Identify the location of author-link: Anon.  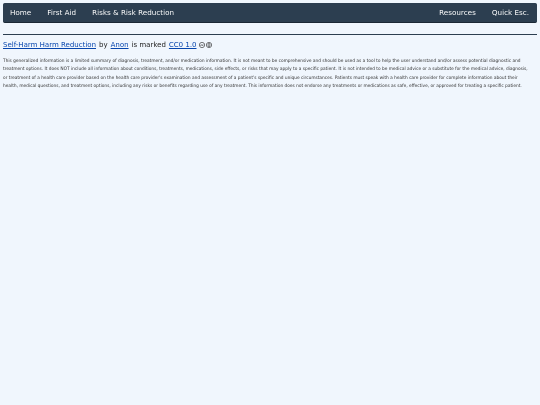
(120, 45).